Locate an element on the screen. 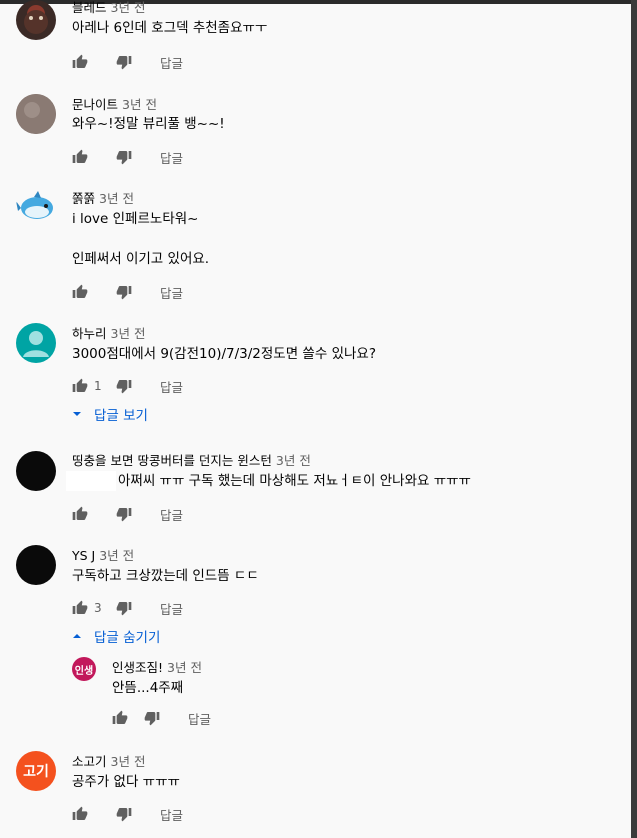 Image resolution: width=637 pixels, height=838 pixels. comment-text: 공주가 없다 ㅠㅠㅠ is located at coordinates (126, 782).